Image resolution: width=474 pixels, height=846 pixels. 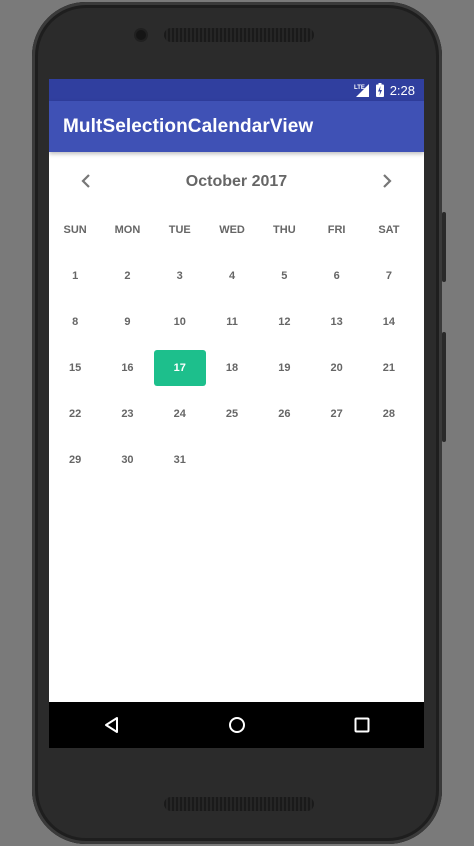 I want to click on weekday-label: TUE, so click(x=179, y=229).